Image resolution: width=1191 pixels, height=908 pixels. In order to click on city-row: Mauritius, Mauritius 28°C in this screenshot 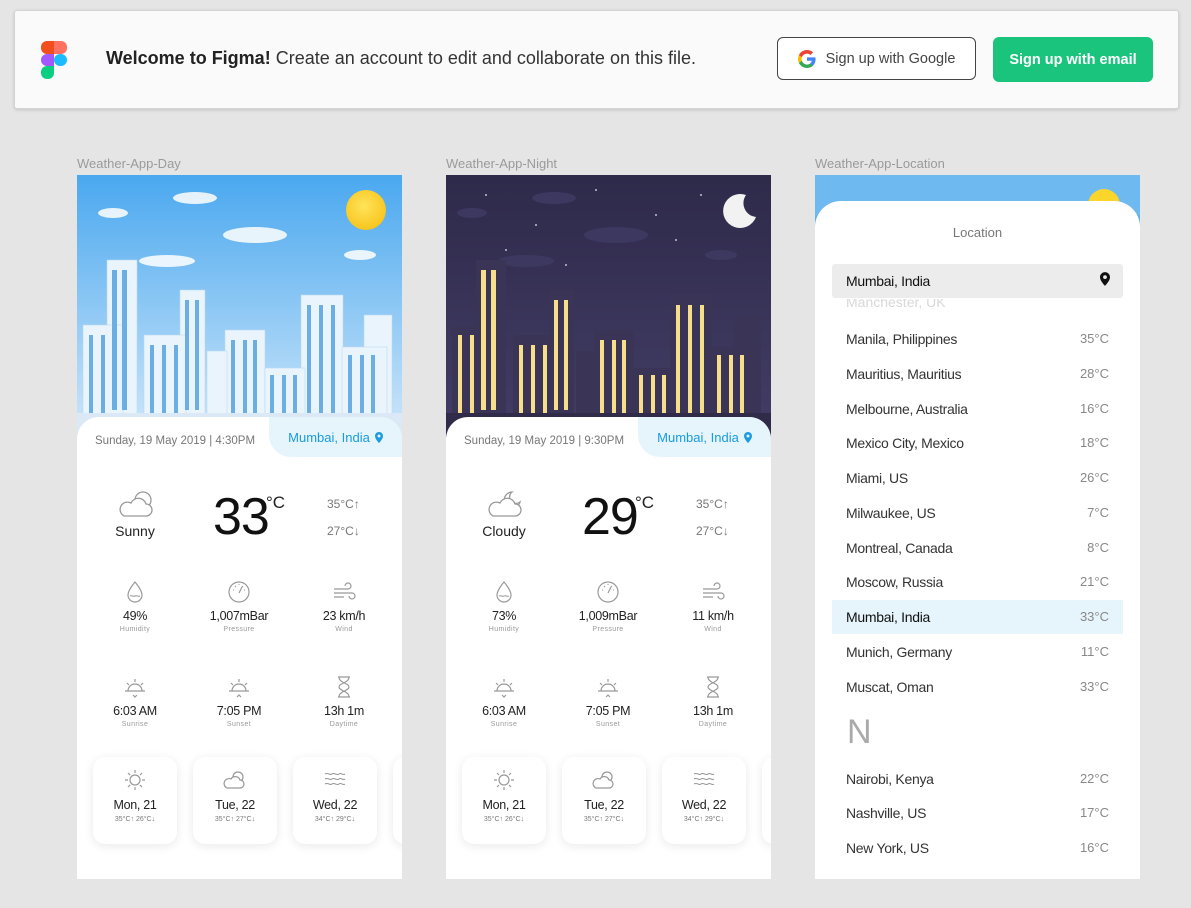, I will do `click(977, 374)`.